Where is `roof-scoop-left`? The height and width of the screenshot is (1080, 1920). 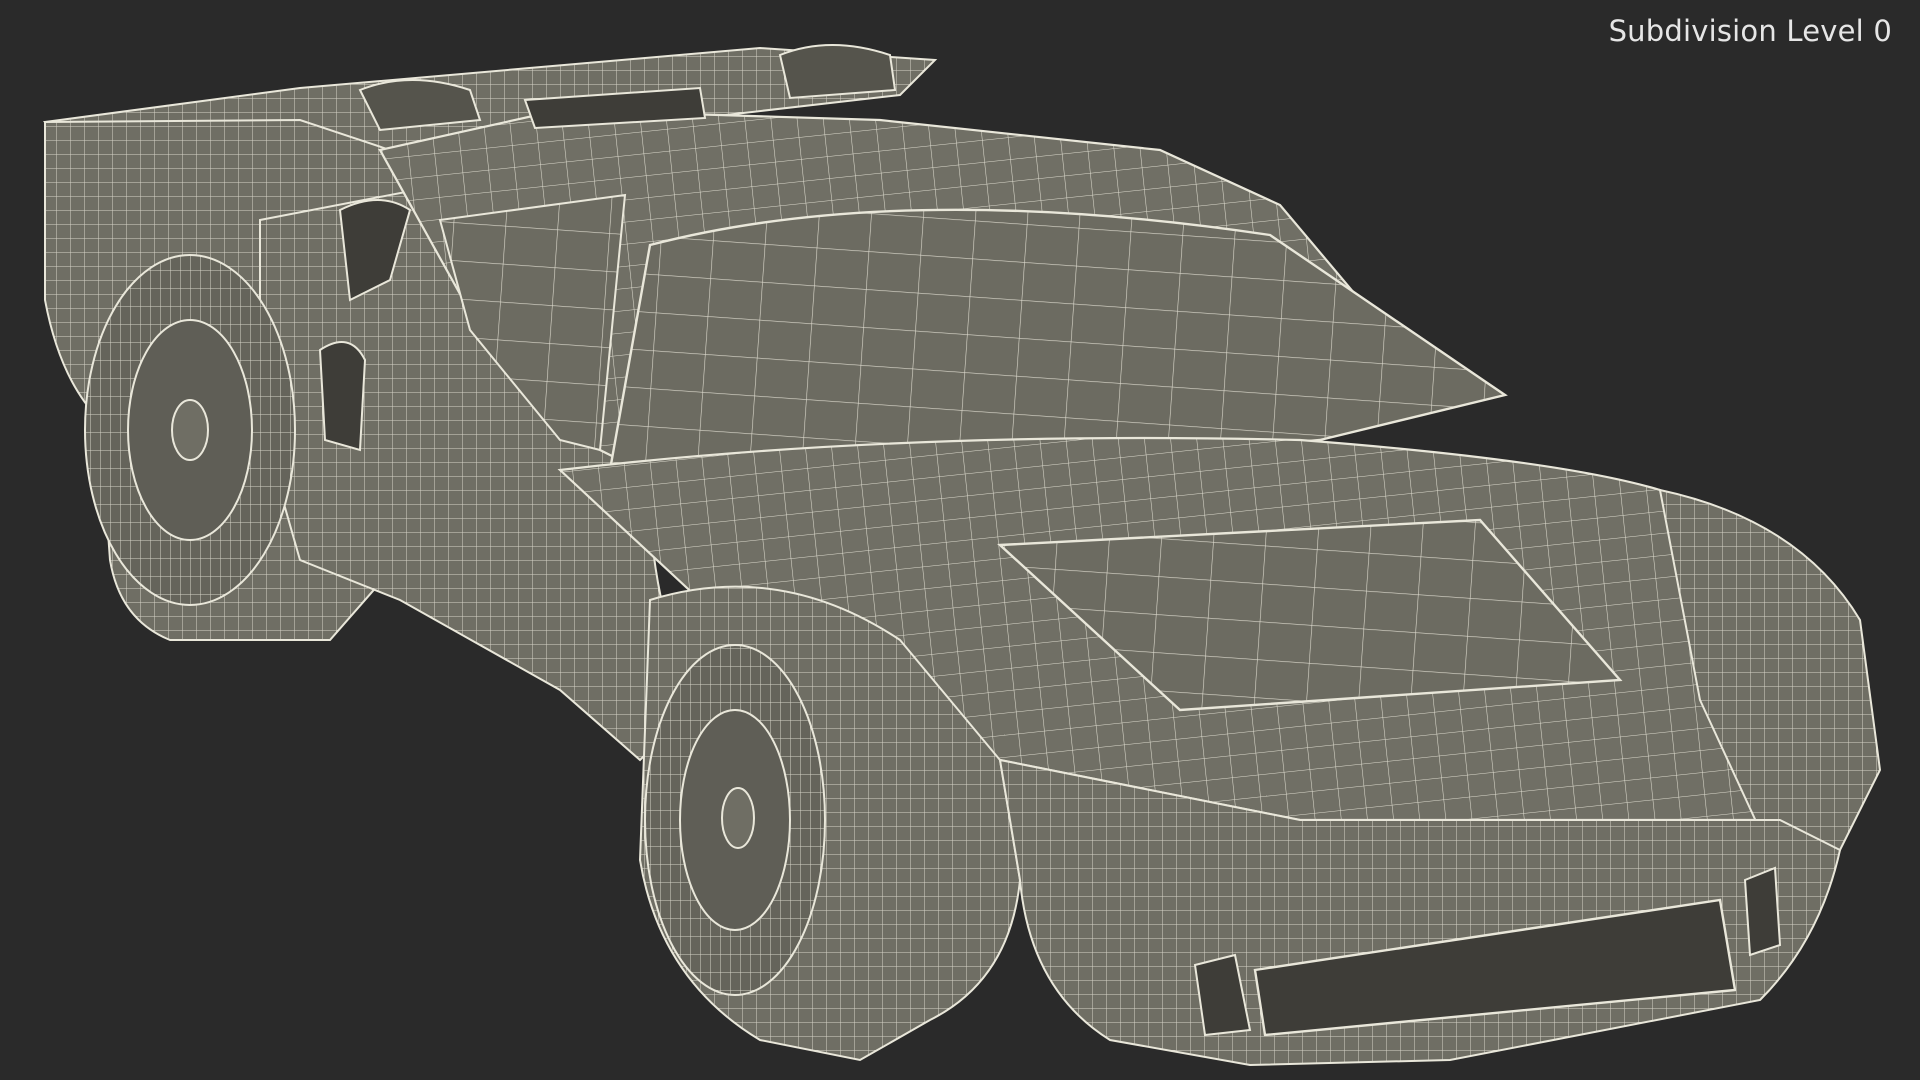 roof-scoop-left is located at coordinates (420, 105).